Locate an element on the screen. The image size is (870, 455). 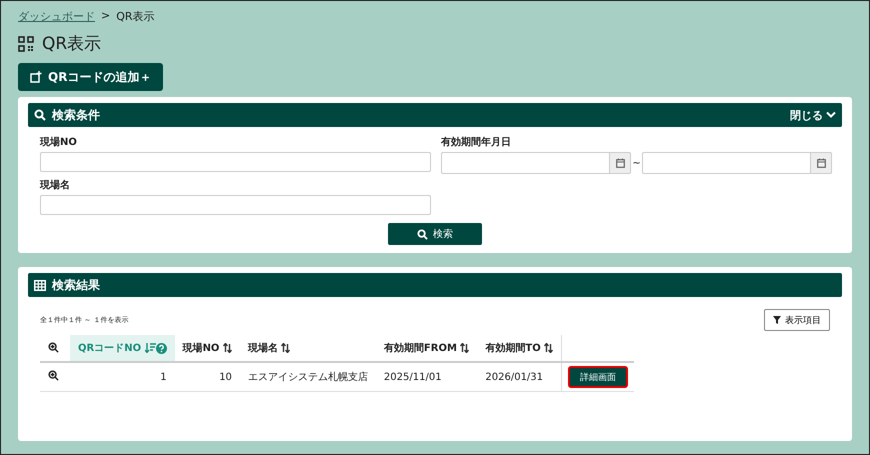
search-button: 検索 is located at coordinates (435, 234).